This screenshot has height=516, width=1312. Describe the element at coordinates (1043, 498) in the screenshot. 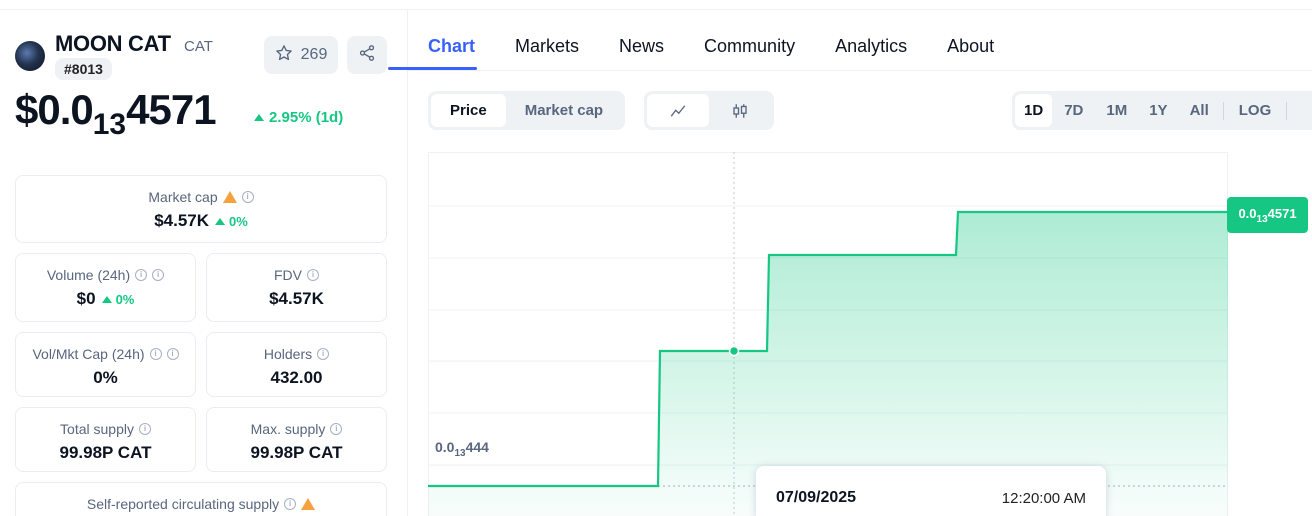

I see `tooltip-time: 12:20:00 AM` at that location.